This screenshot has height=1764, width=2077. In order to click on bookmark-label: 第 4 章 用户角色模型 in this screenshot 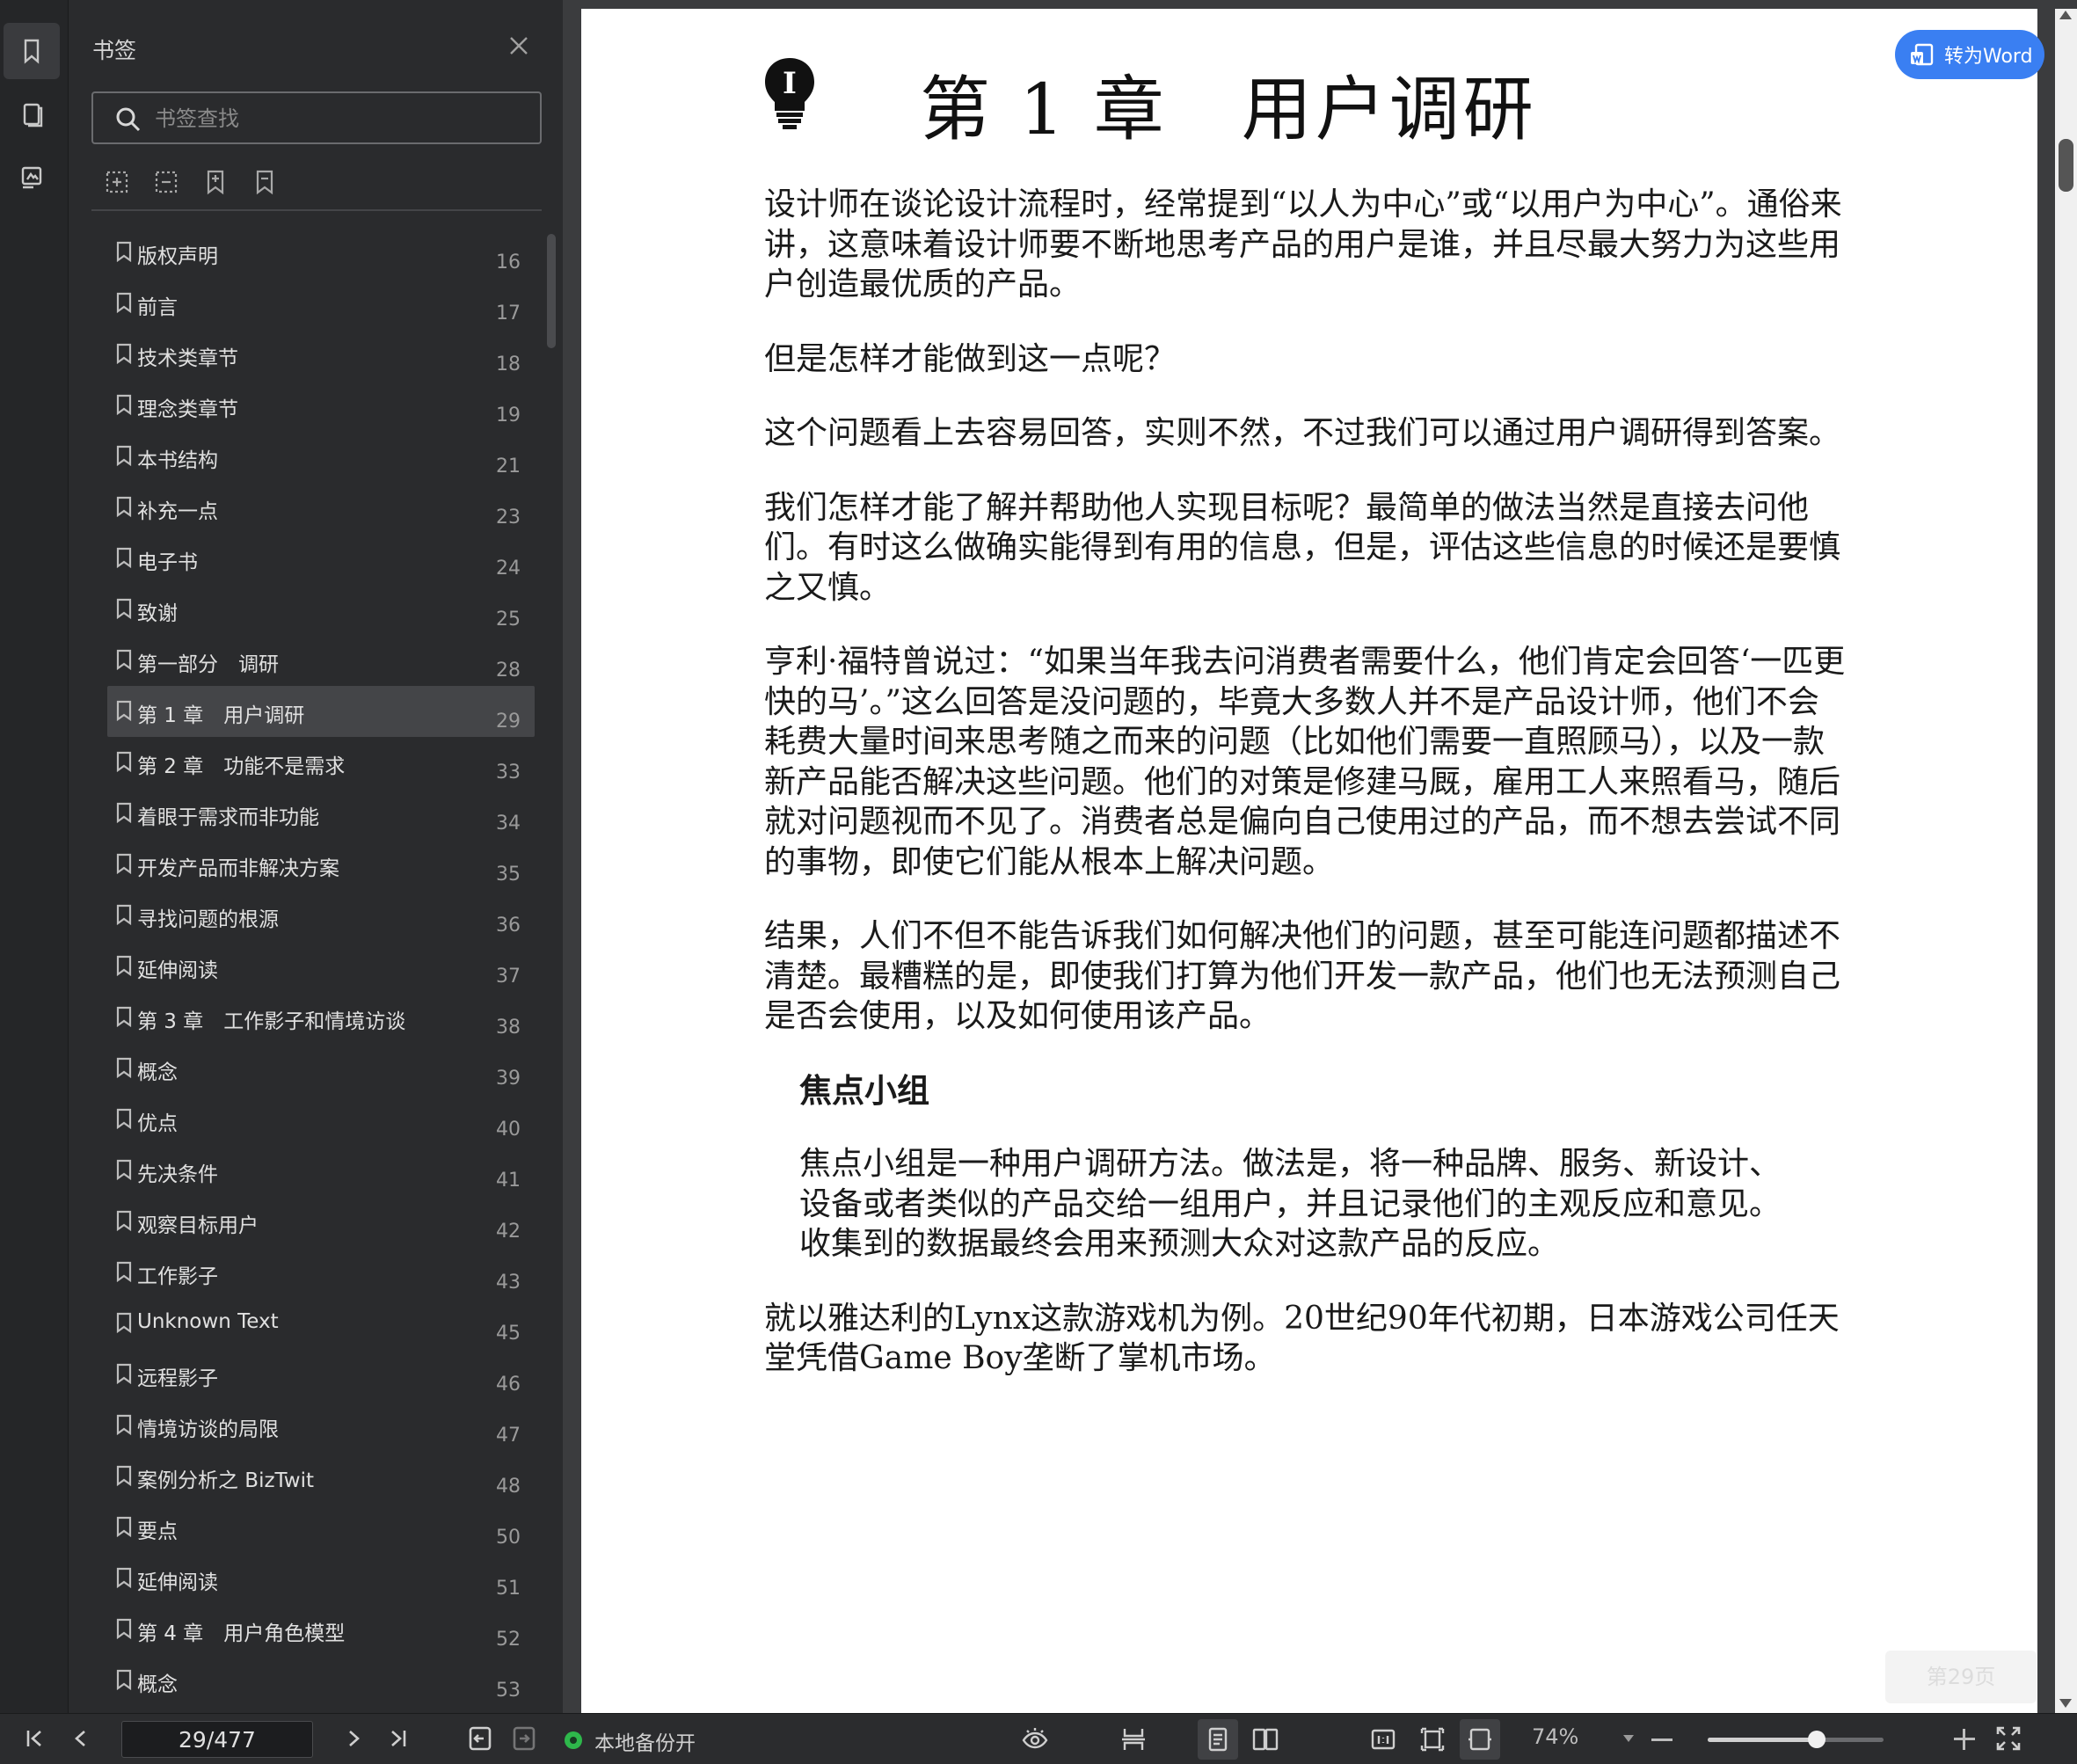, I will do `click(241, 1633)`.